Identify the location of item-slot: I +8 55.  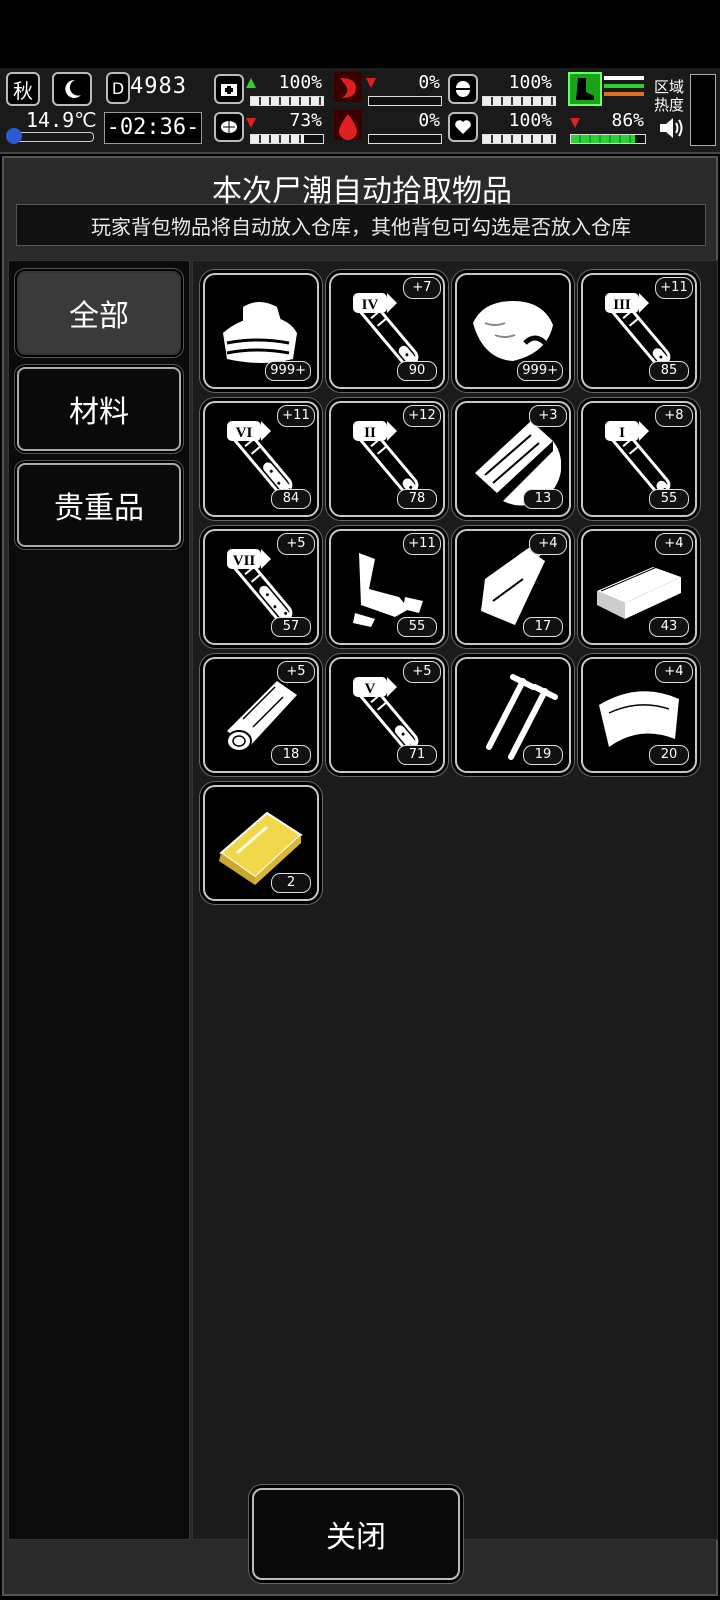
(639, 459).